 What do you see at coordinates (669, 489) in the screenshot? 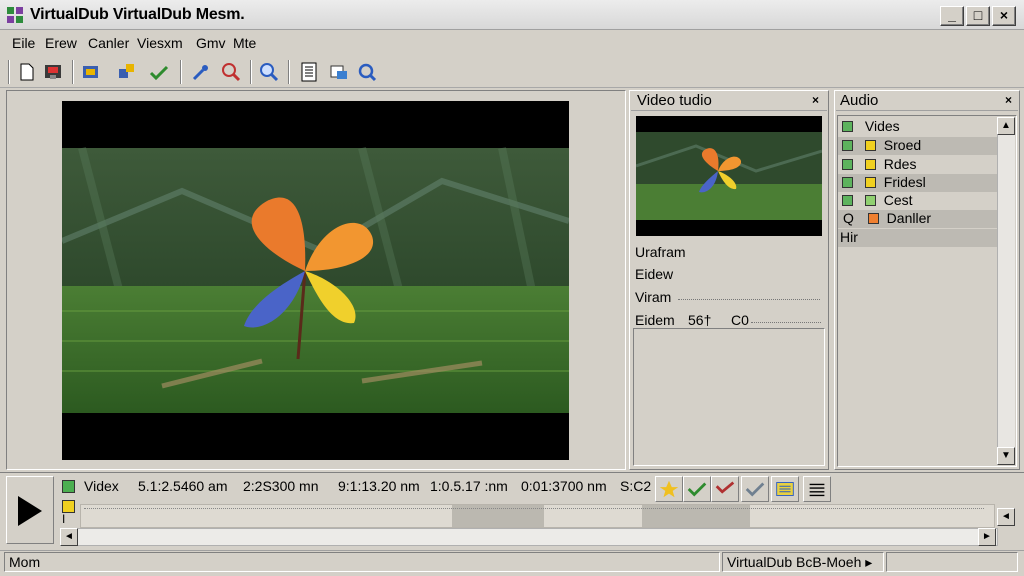
I see `star-icon` at bounding box center [669, 489].